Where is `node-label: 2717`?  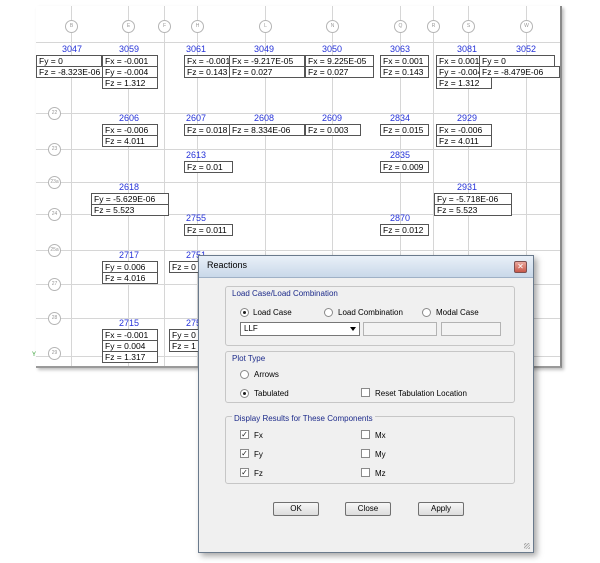
node-label: 2717 is located at coordinates (129, 255).